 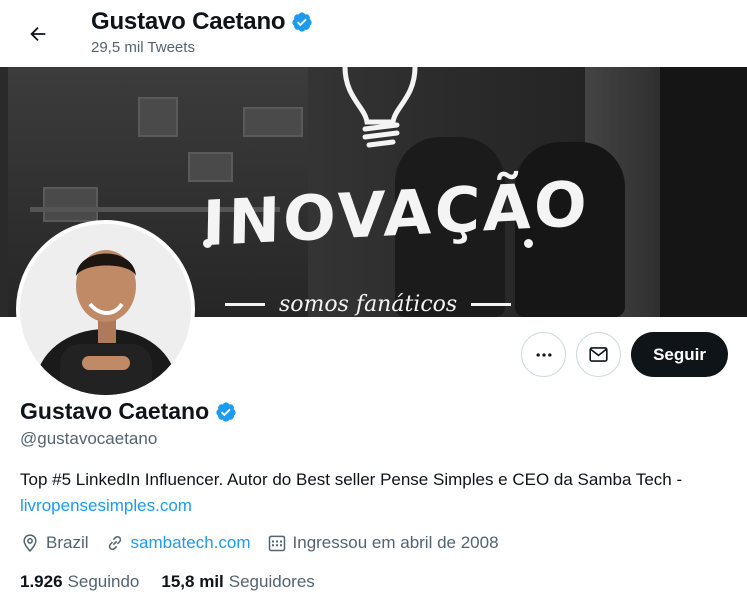 I want to click on header-title: Gustavo Caetano, so click(x=202, y=22).